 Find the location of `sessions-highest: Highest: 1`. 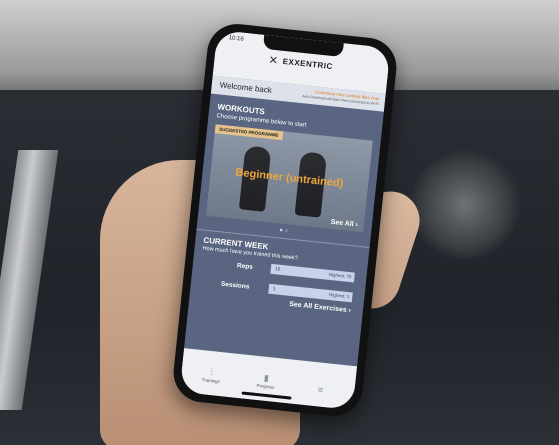

sessions-highest: Highest: 1 is located at coordinates (339, 296).